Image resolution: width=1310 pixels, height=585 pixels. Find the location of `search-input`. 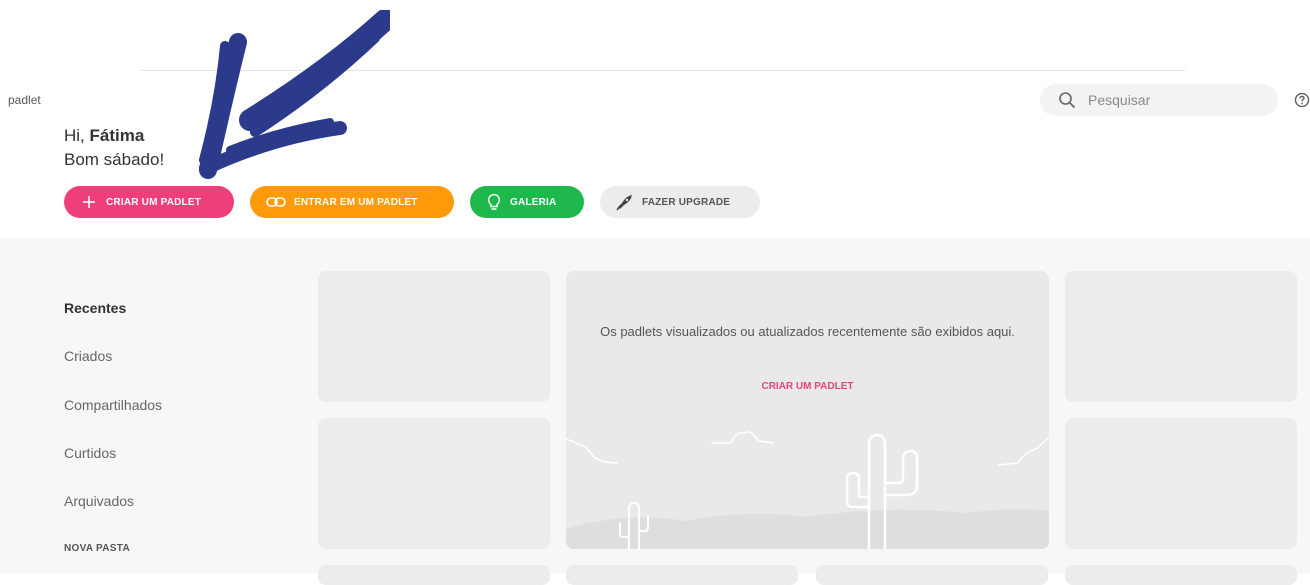

search-input is located at coordinates (1178, 100).